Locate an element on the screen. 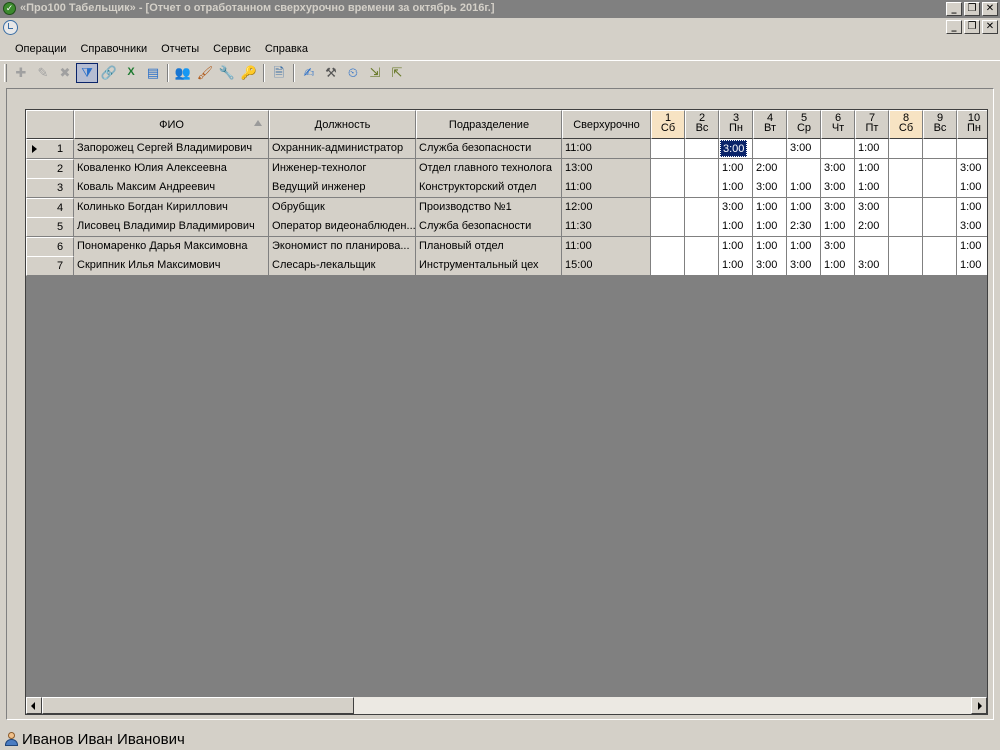 This screenshot has width=1000, height=750. menu-reports: Отчеты is located at coordinates (180, 49).